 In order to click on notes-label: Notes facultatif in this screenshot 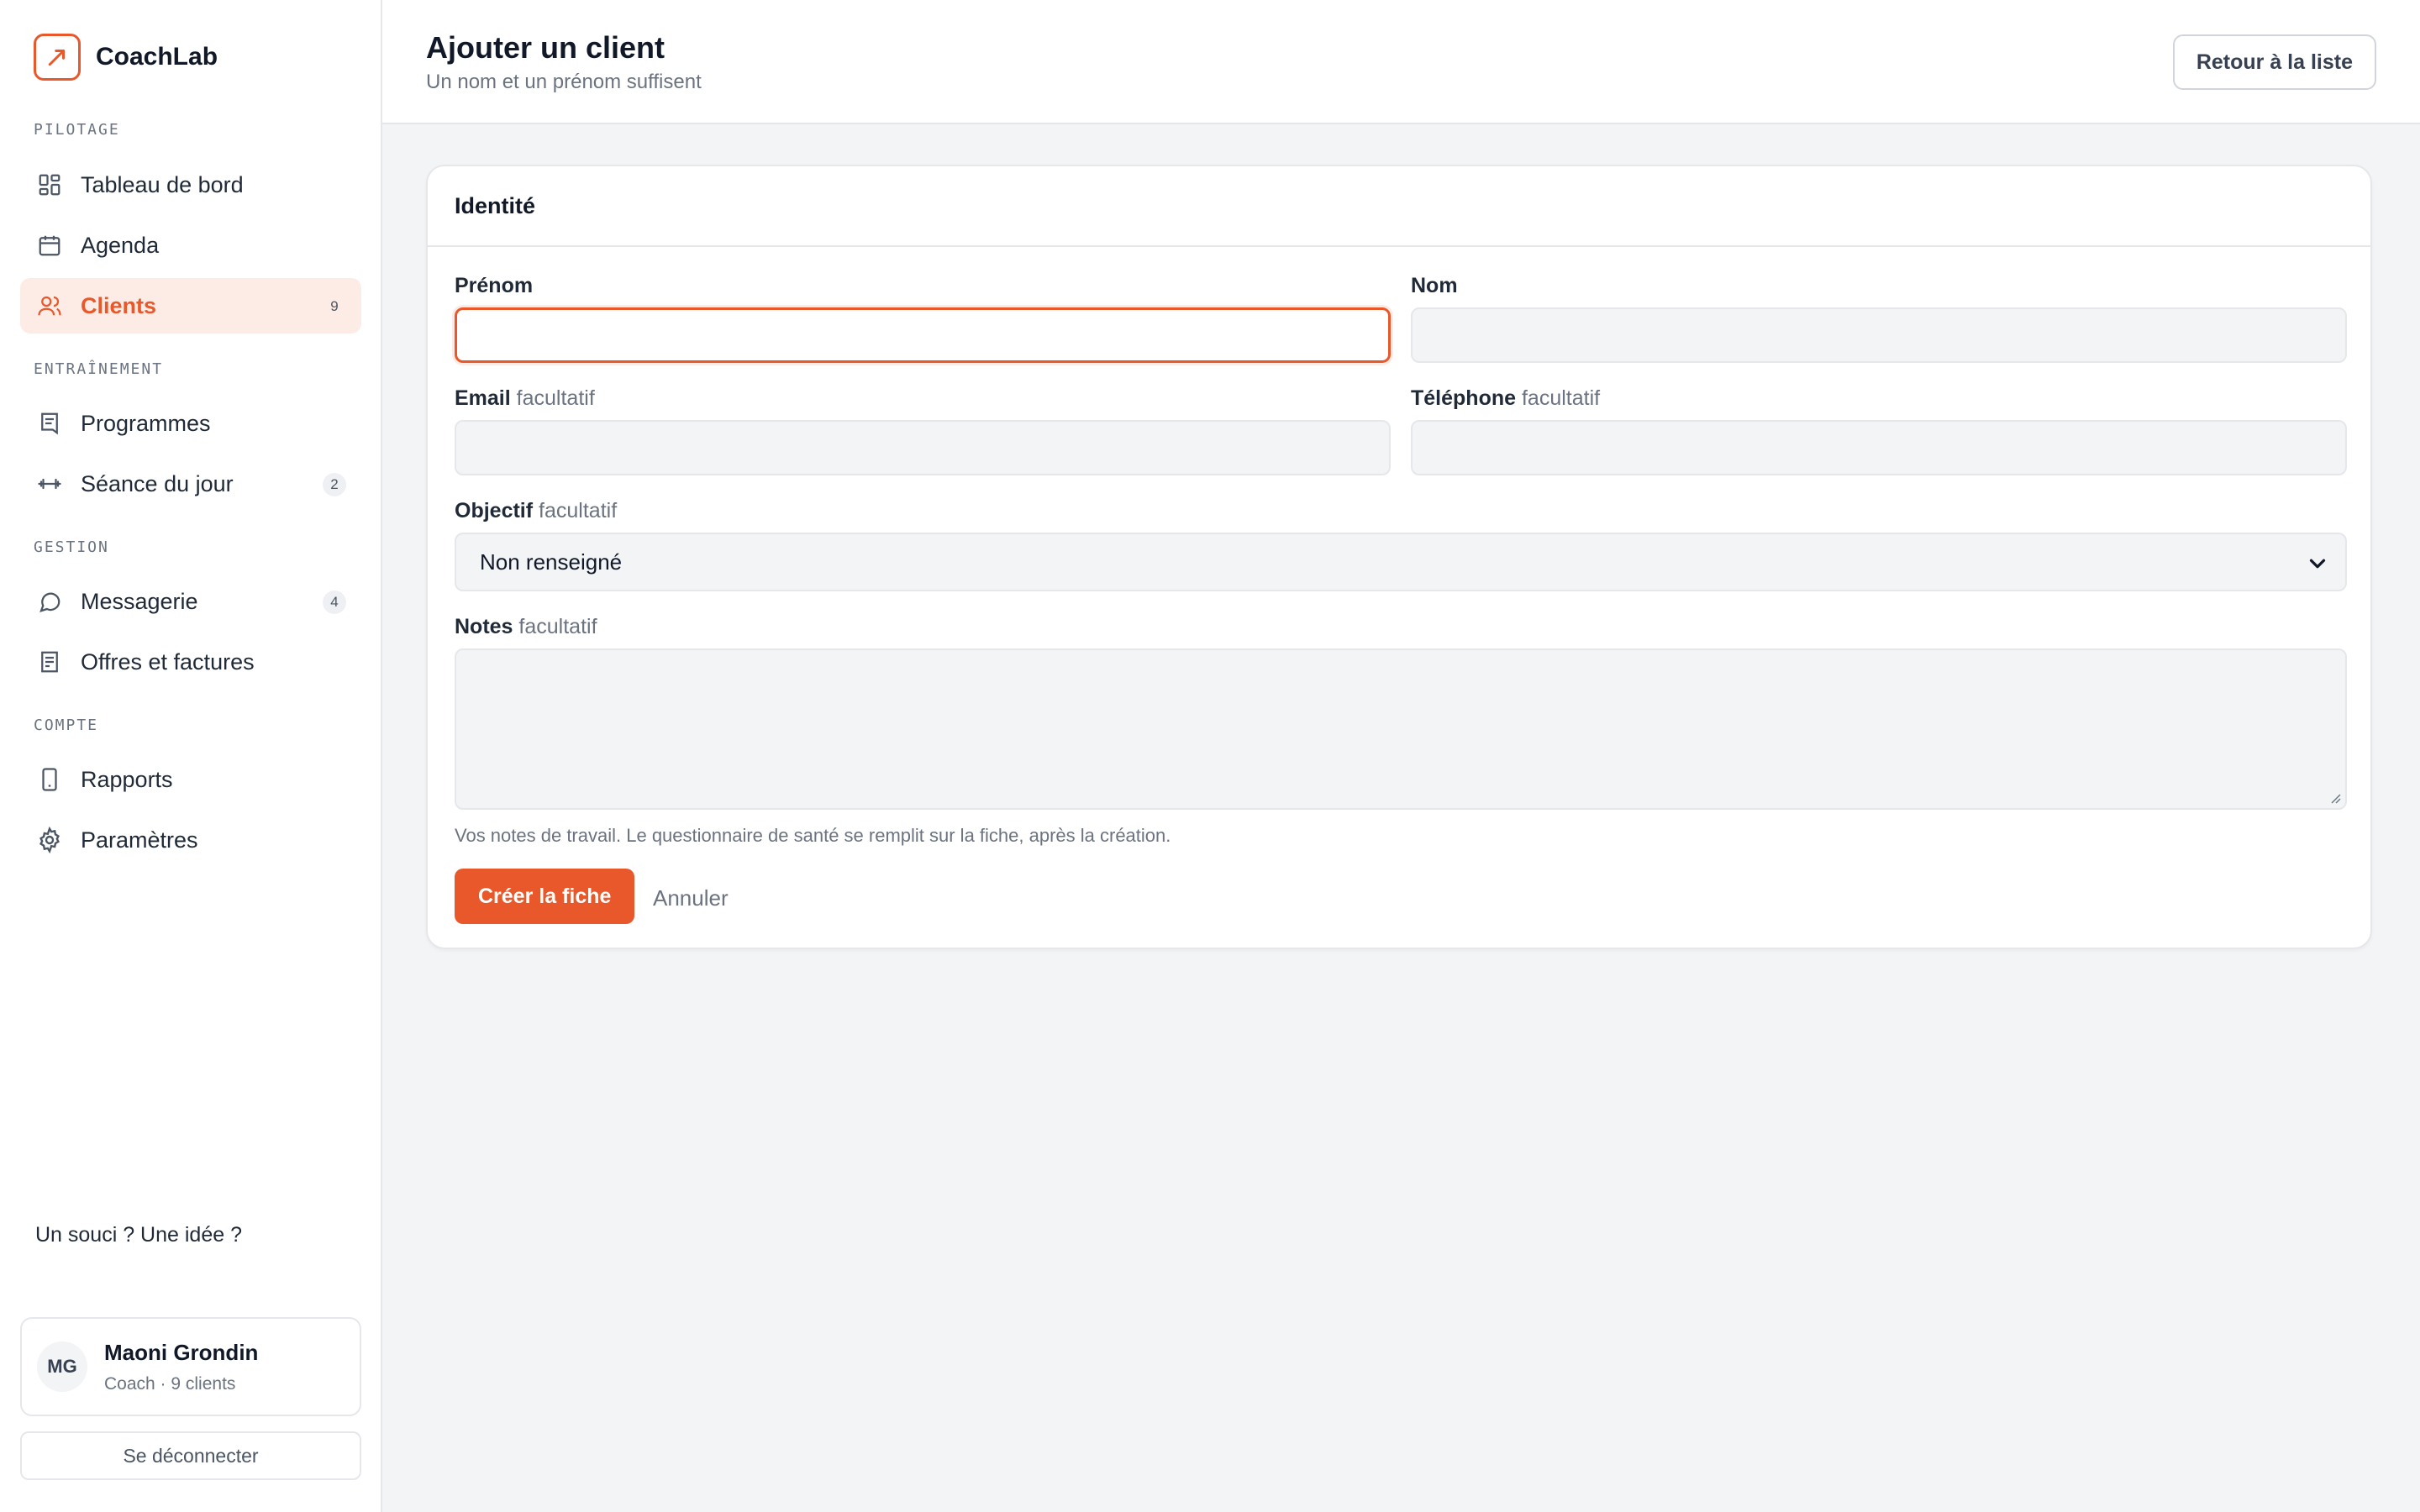, I will do `click(526, 627)`.